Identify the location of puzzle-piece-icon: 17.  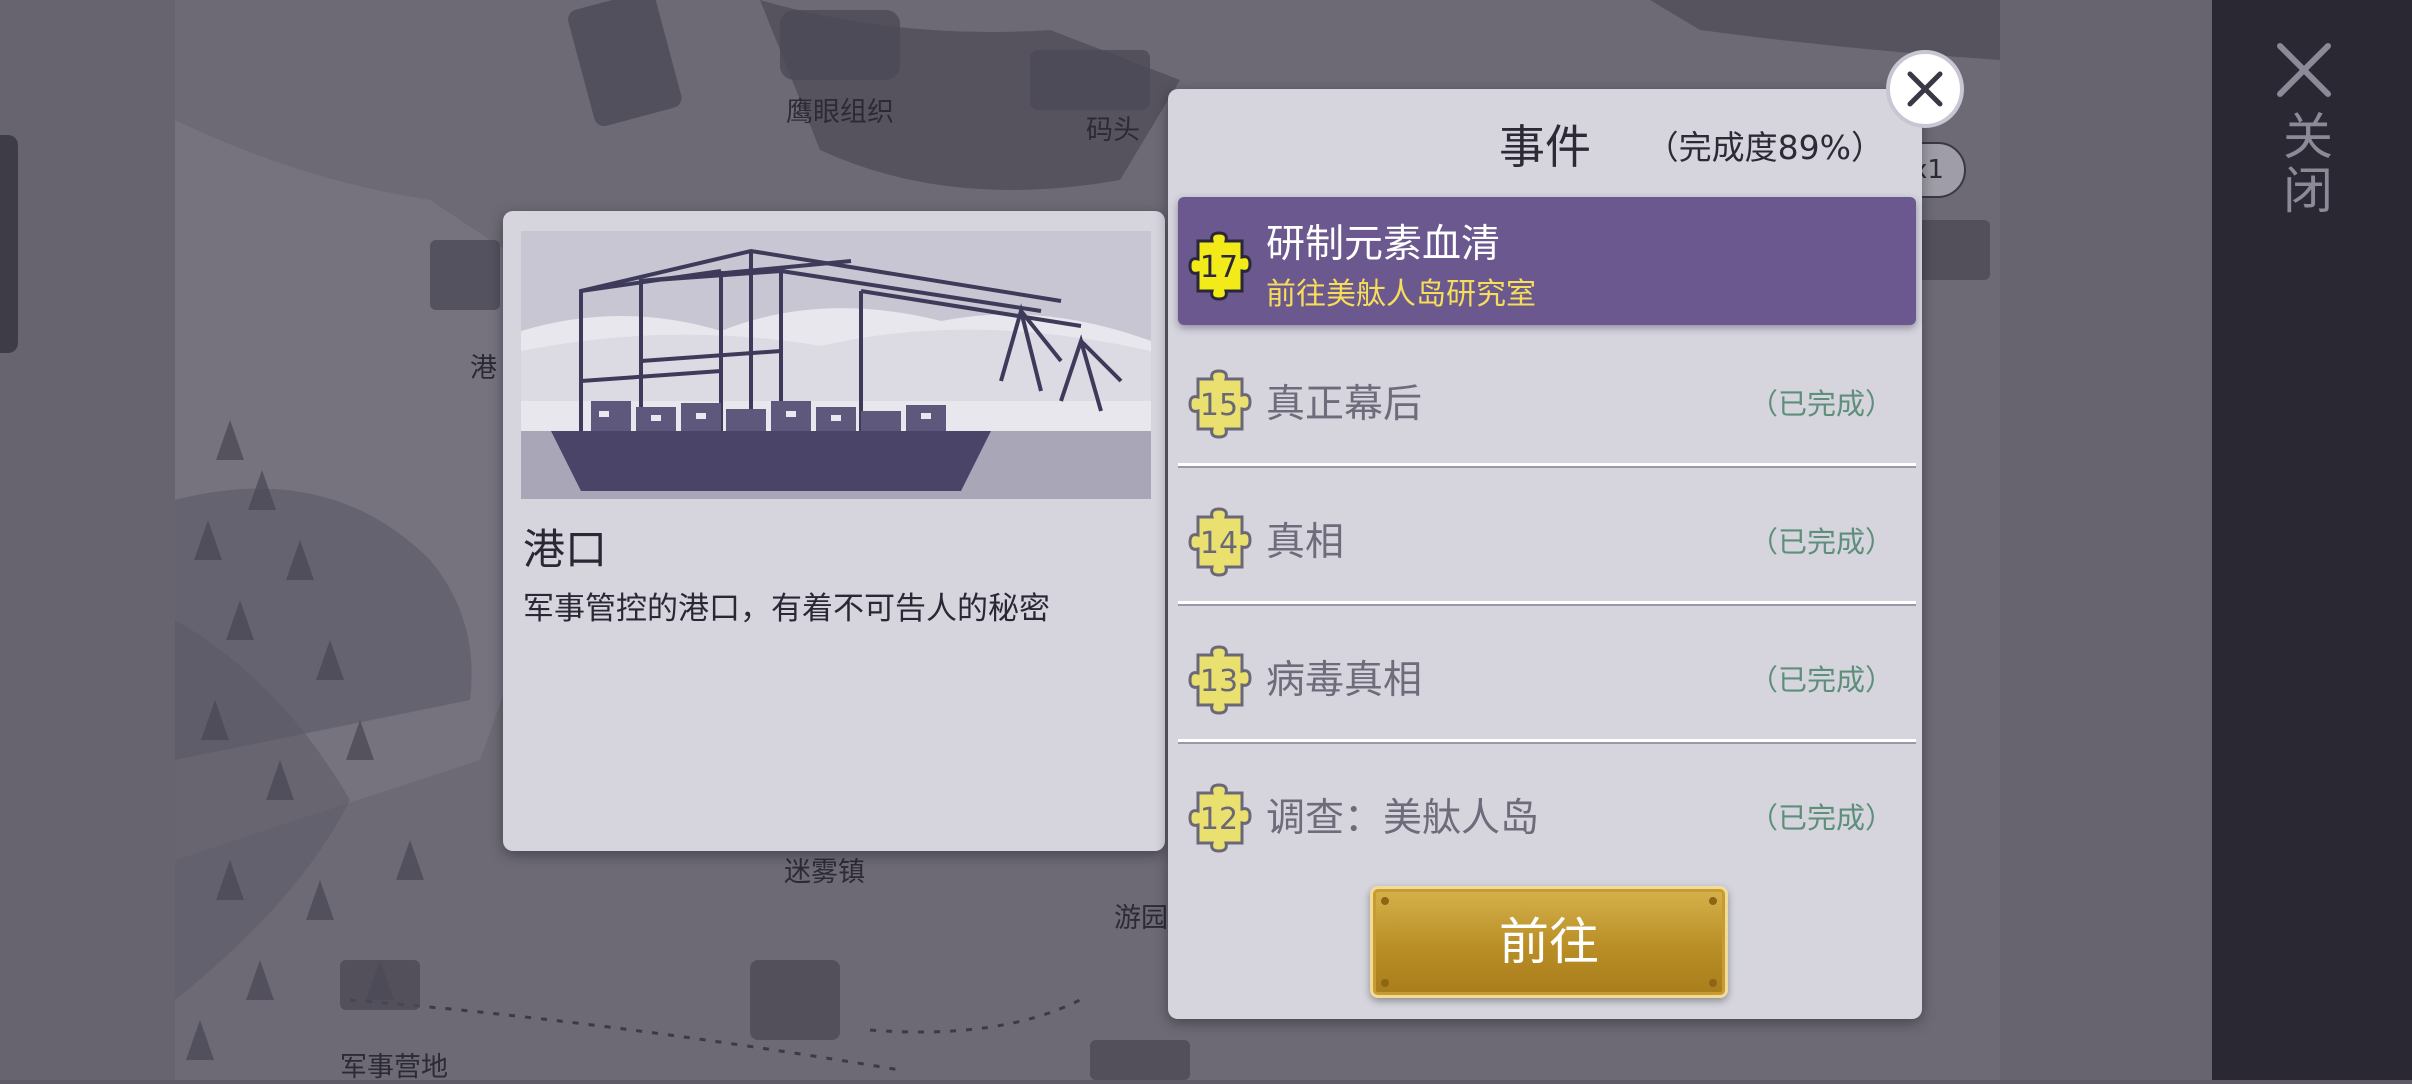
(1220, 266).